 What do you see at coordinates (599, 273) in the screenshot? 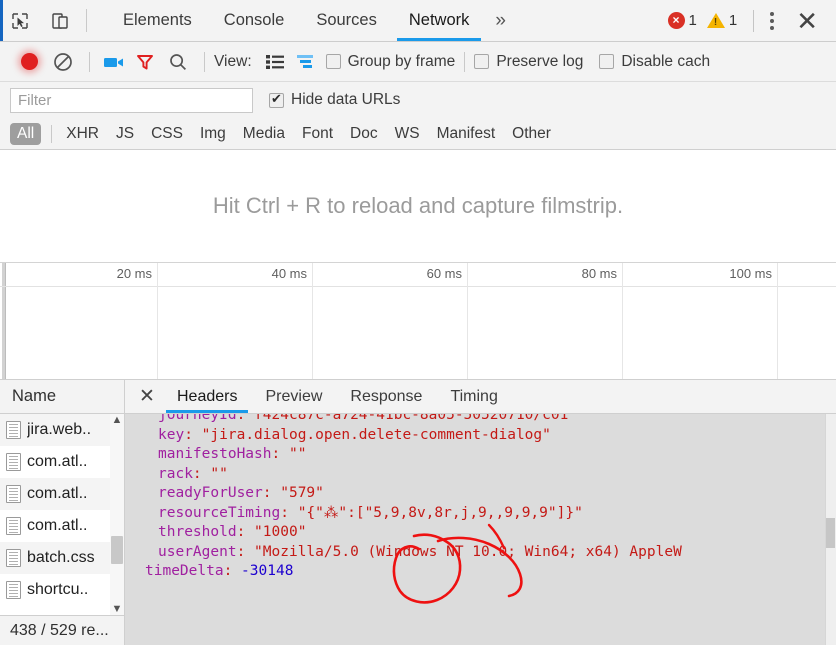
I see `overview-tick-80ms: 80 ms` at bounding box center [599, 273].